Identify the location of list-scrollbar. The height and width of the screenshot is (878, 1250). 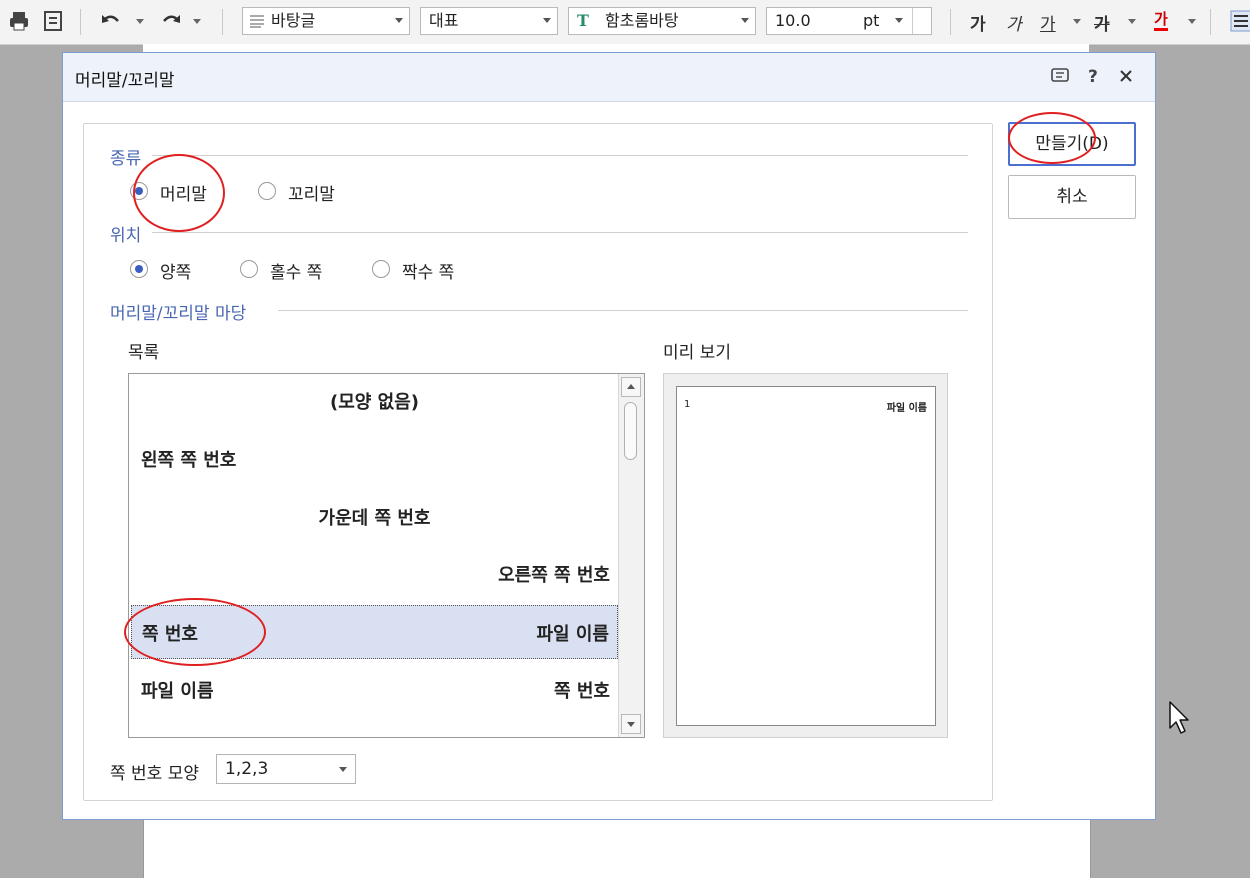
(631, 555).